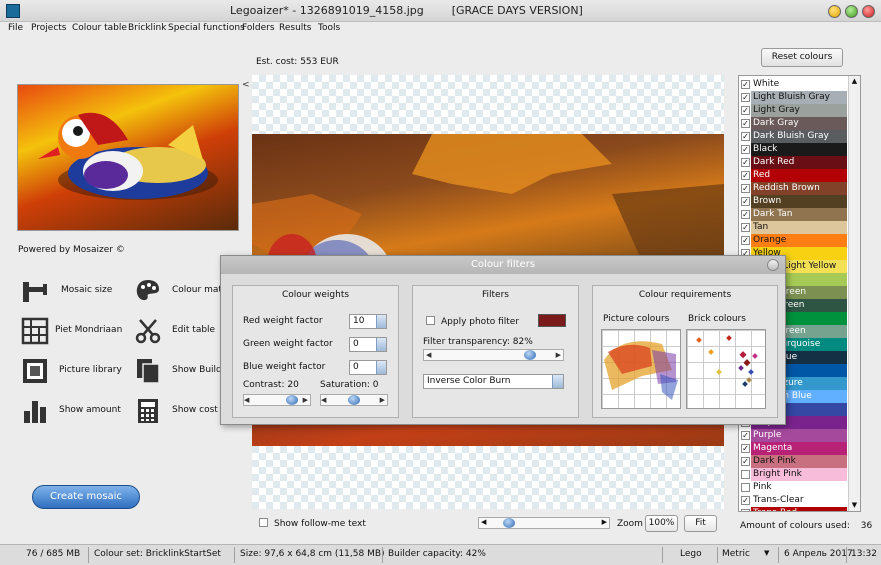  What do you see at coordinates (794, 474) in the screenshot?
I see `colour-row: Bright Pink` at bounding box center [794, 474].